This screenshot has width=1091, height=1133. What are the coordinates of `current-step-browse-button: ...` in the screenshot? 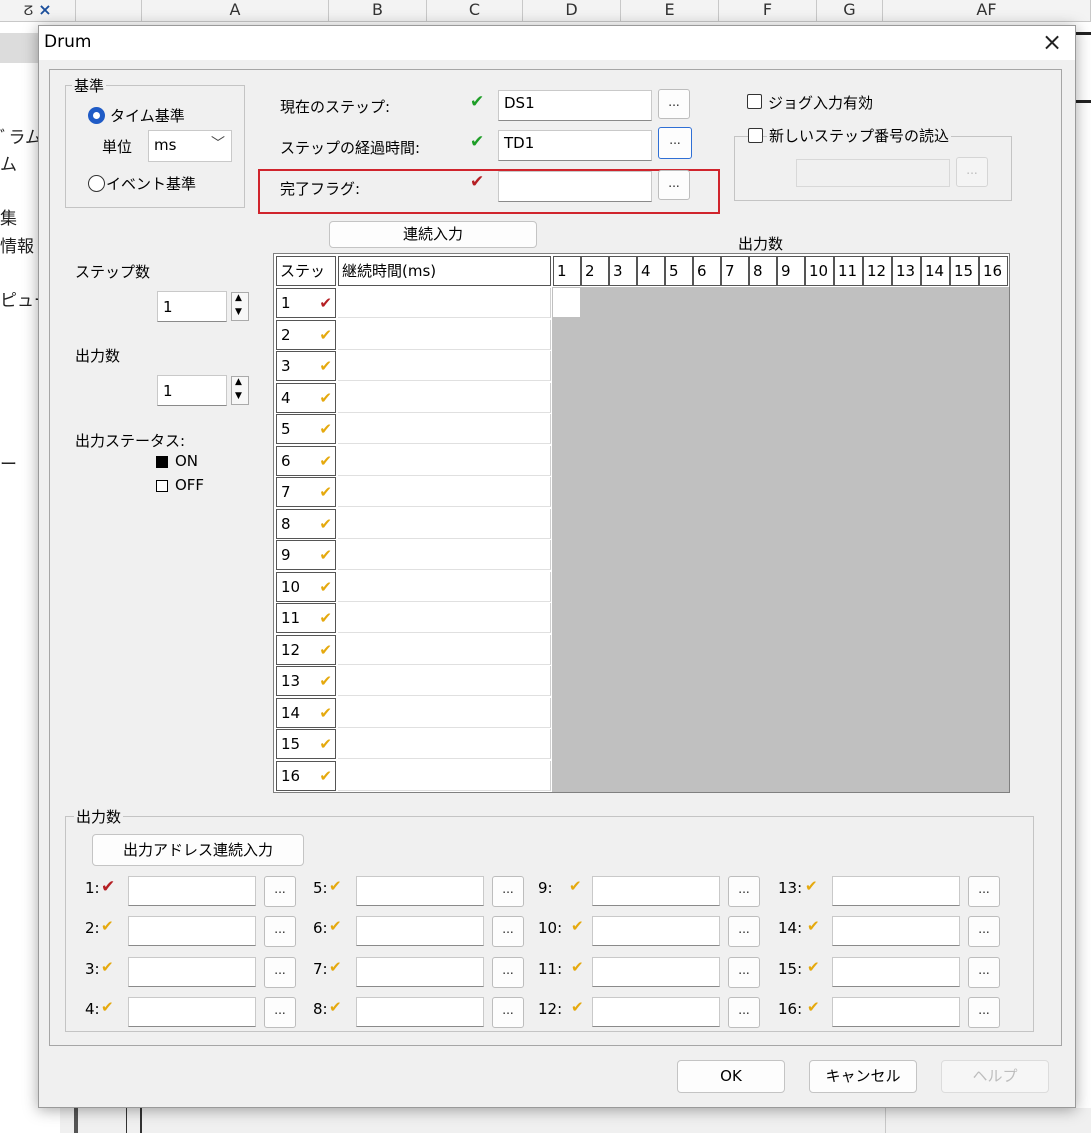 It's located at (674, 104).